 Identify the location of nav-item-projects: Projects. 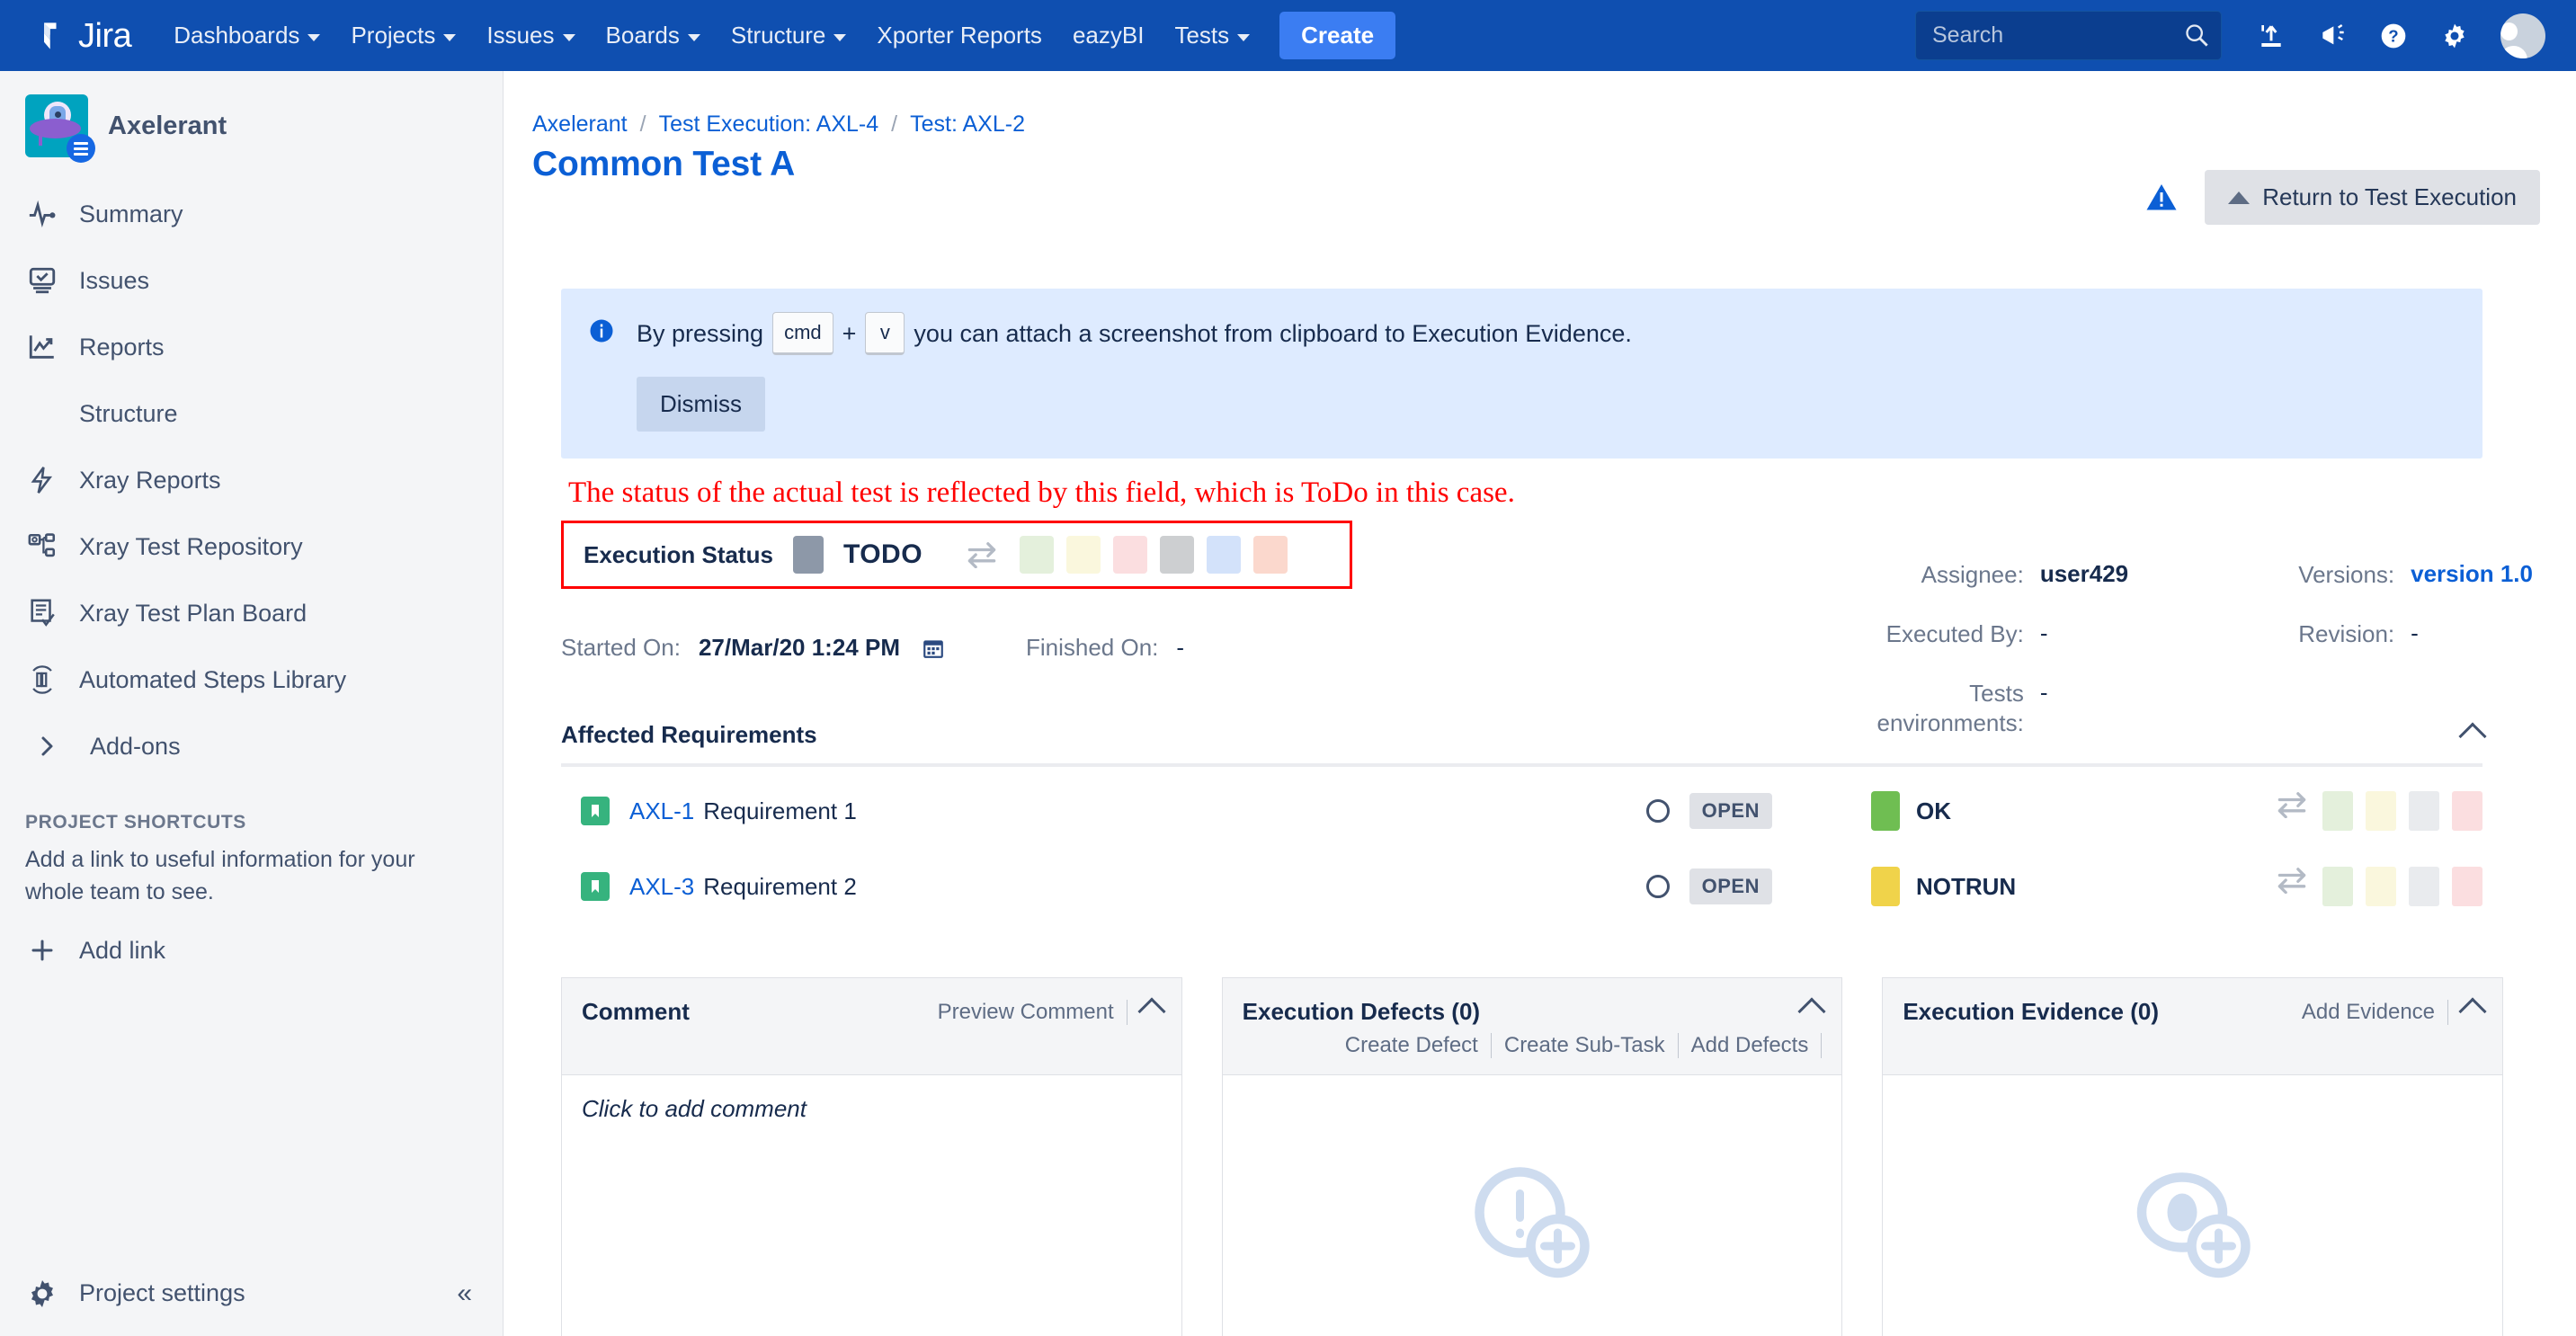
(403, 35).